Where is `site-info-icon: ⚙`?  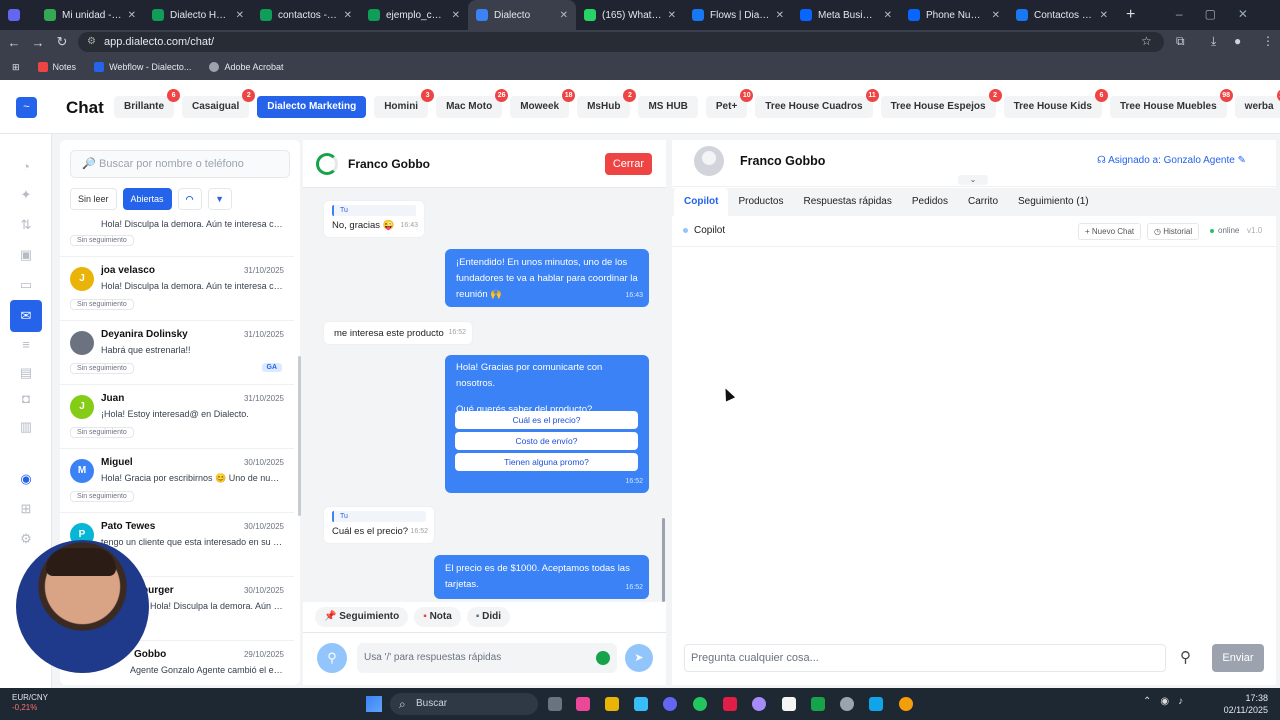 site-info-icon: ⚙ is located at coordinates (91, 42).